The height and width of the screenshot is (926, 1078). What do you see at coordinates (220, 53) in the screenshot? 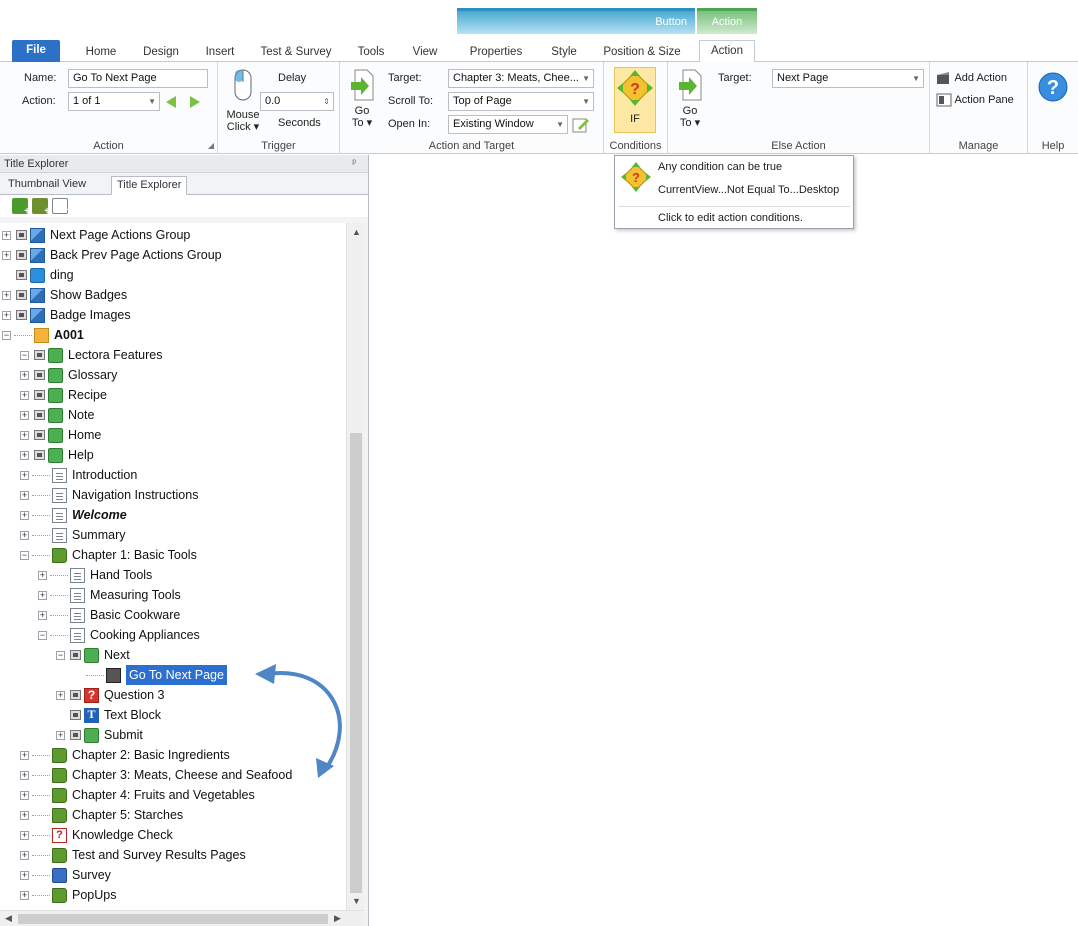
I see `tab-insert: Insert` at bounding box center [220, 53].